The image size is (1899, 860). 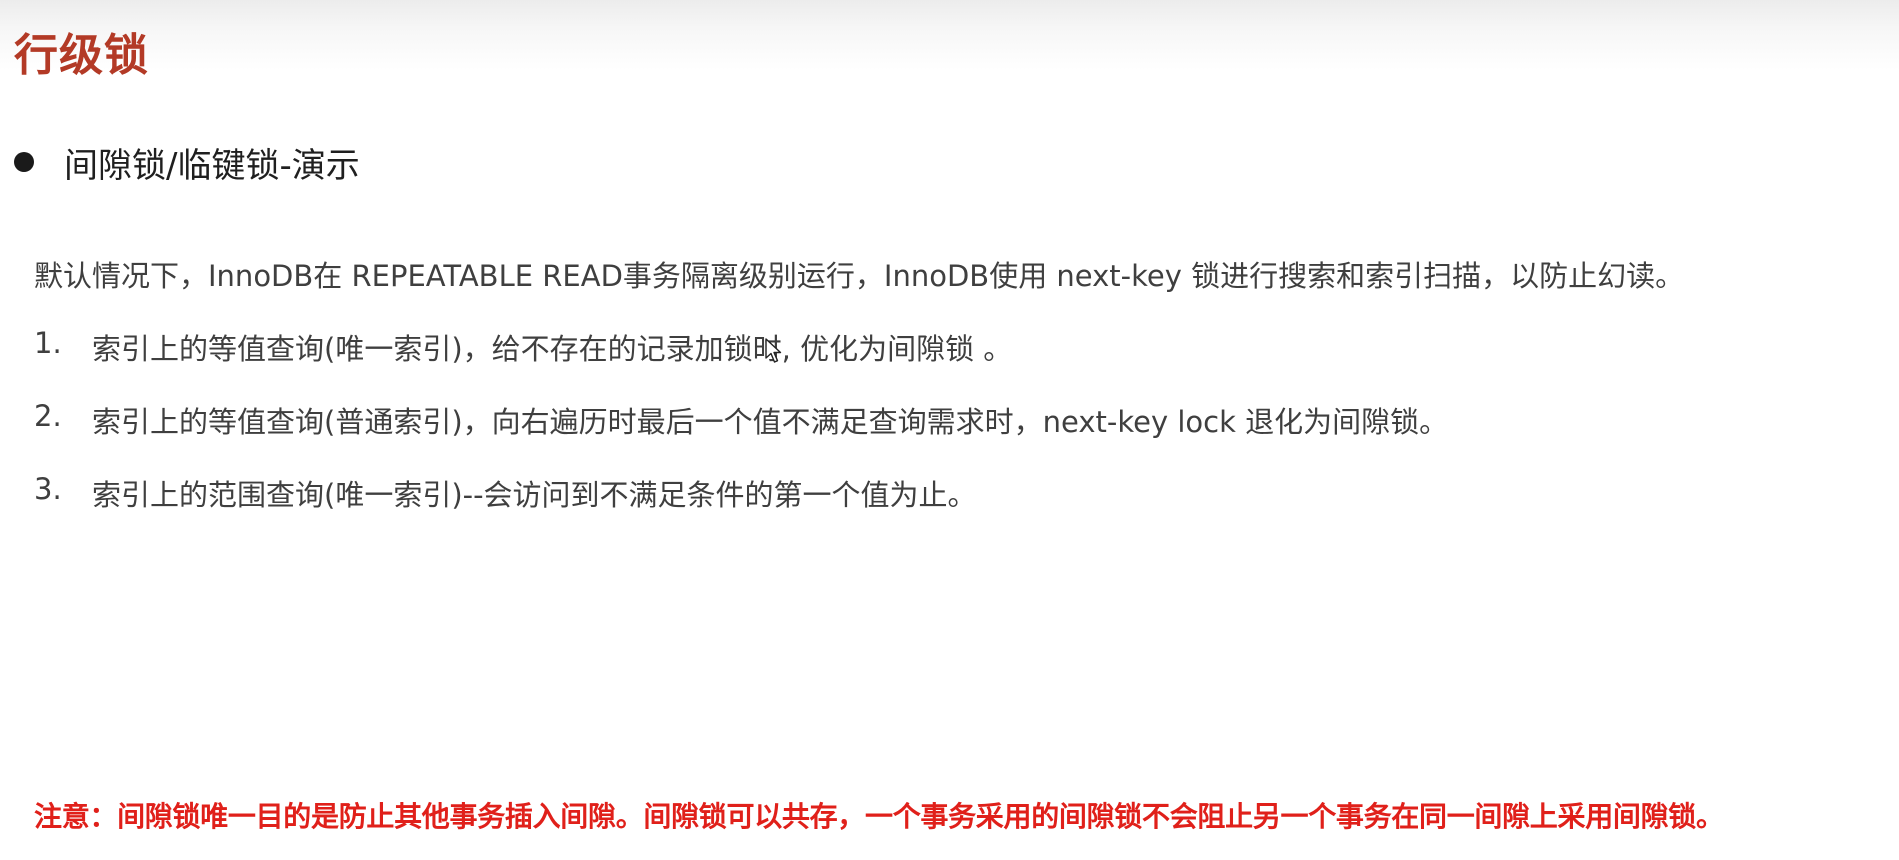 I want to click on rule-number: 1., so click(x=48, y=343).